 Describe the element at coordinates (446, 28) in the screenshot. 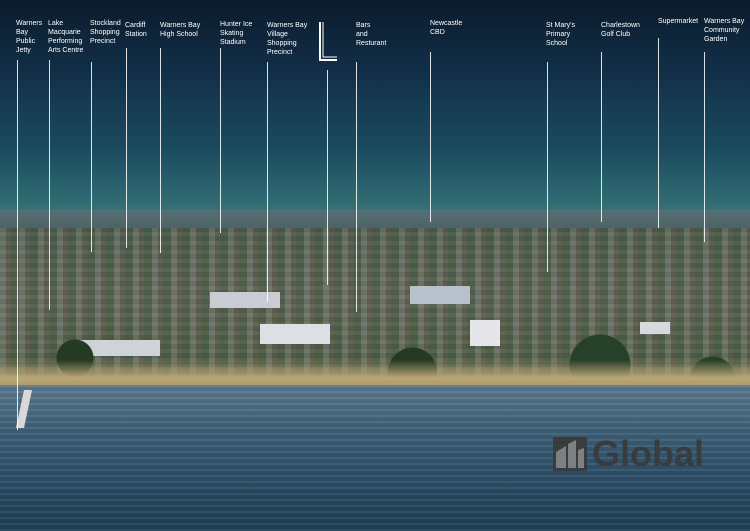

I see `label-newcastle-cbd: Newcastle CBD` at that location.